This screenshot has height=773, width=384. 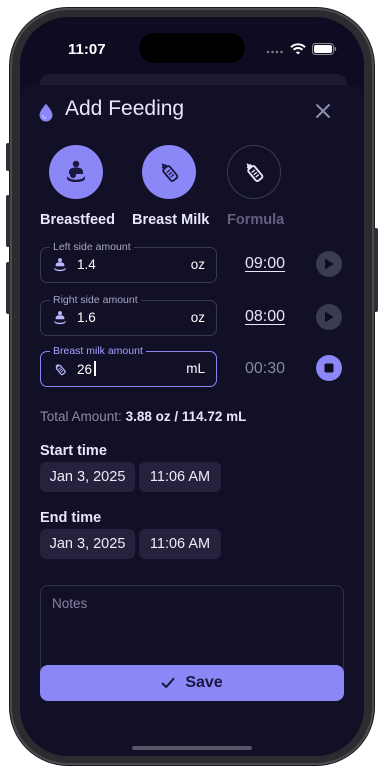 What do you see at coordinates (86, 317) in the screenshot?
I see `field-value: 1.6` at bounding box center [86, 317].